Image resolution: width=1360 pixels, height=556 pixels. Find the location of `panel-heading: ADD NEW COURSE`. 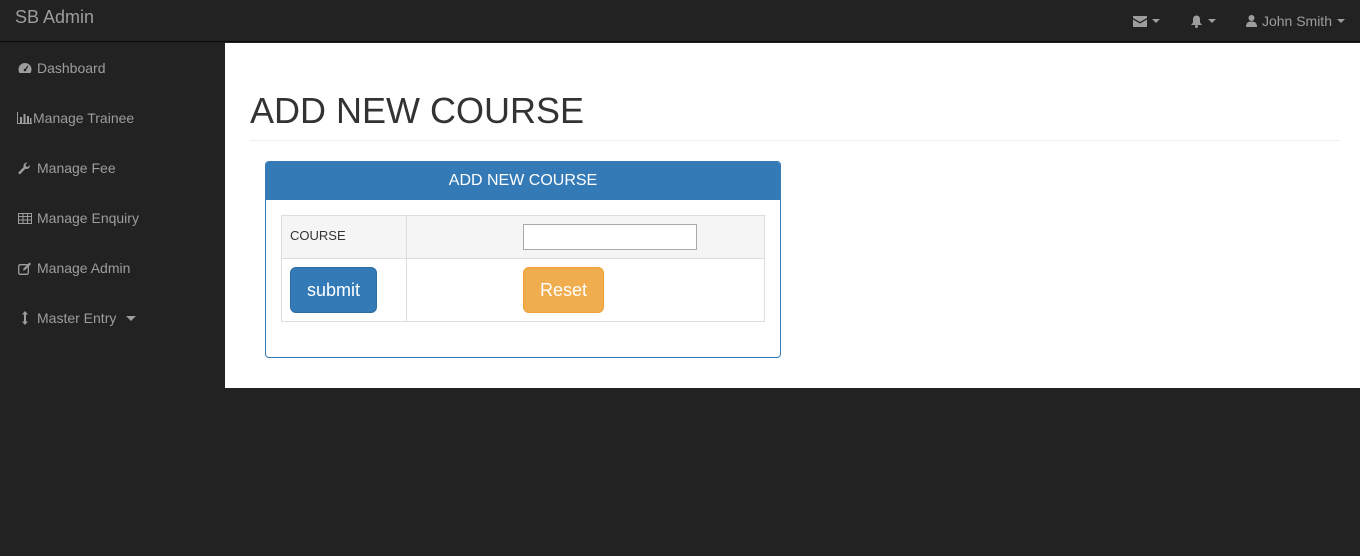

panel-heading: ADD NEW COURSE is located at coordinates (523, 181).